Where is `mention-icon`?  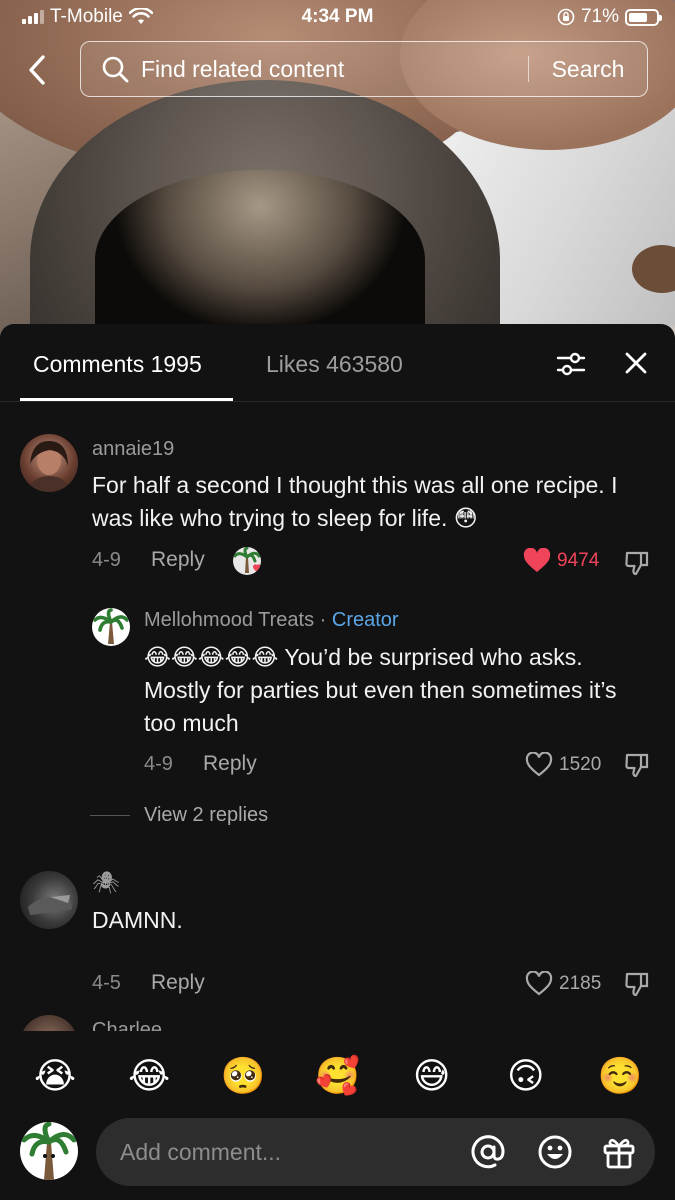
mention-icon is located at coordinates (488, 1152).